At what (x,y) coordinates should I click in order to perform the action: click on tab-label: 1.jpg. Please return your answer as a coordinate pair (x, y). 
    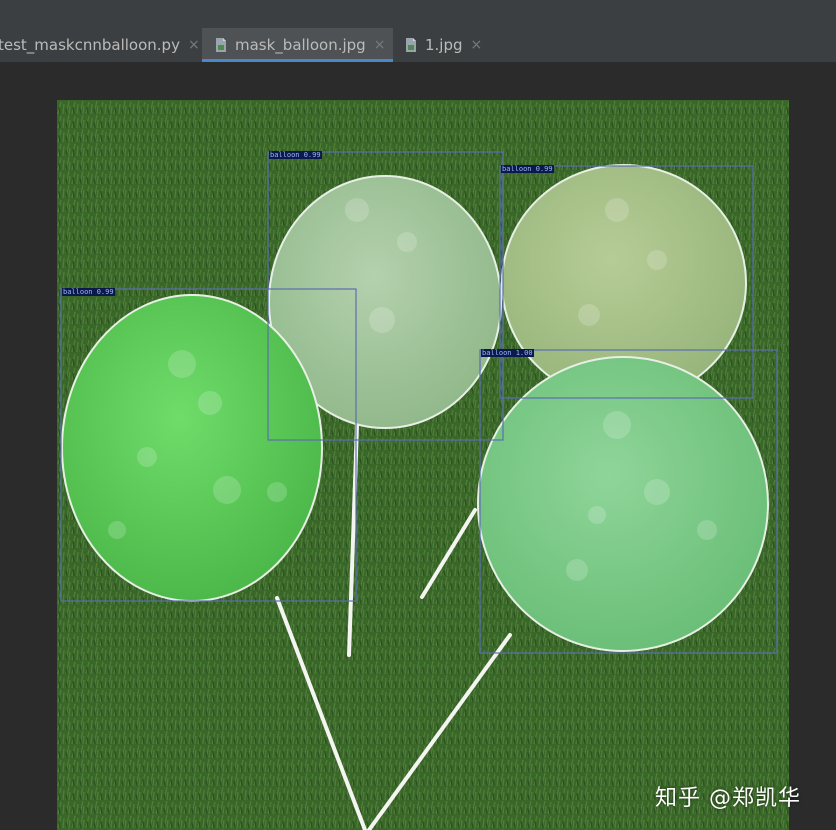
    Looking at the image, I should click on (444, 45).